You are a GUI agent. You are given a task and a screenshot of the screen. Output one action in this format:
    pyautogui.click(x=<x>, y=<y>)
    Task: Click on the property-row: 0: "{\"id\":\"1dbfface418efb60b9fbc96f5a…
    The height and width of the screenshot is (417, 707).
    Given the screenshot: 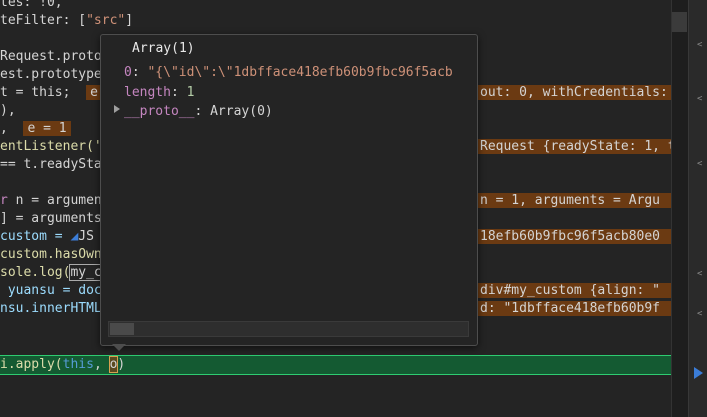 What is the action you would take?
    pyautogui.click(x=297, y=73)
    